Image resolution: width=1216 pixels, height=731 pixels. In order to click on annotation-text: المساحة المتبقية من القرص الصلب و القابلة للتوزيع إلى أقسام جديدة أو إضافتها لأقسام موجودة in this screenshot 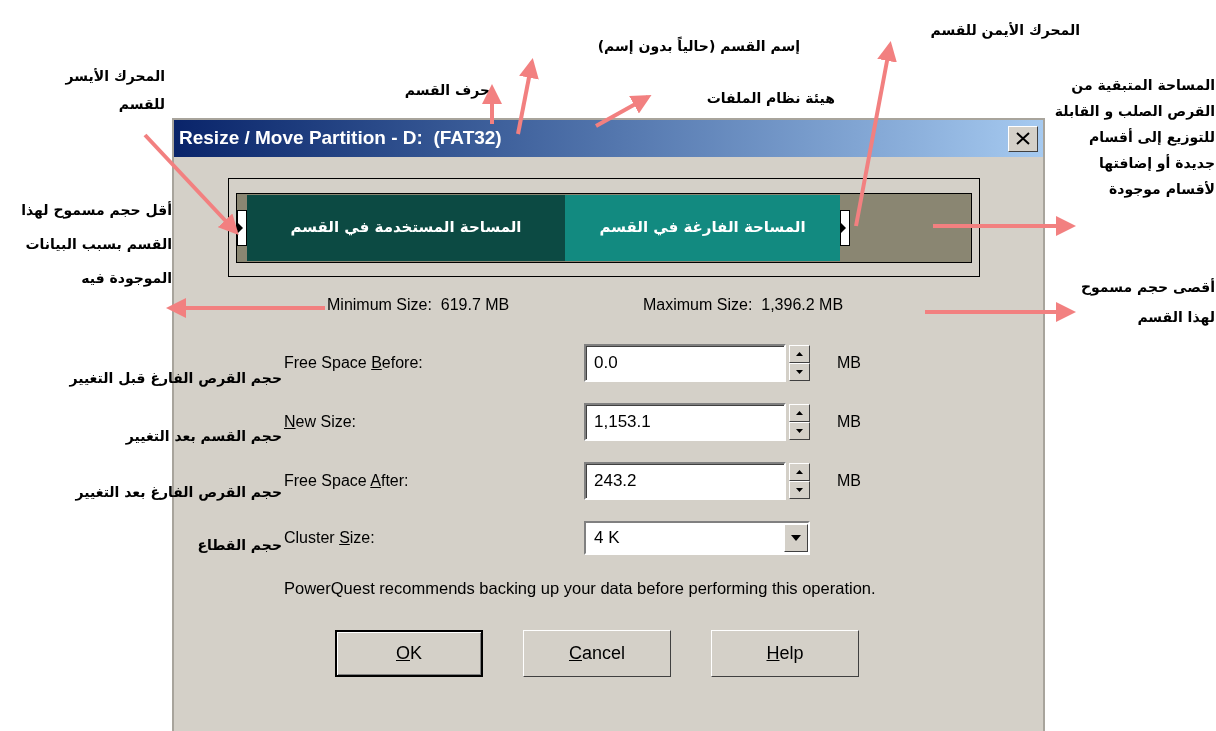, I will do `click(1134, 138)`.